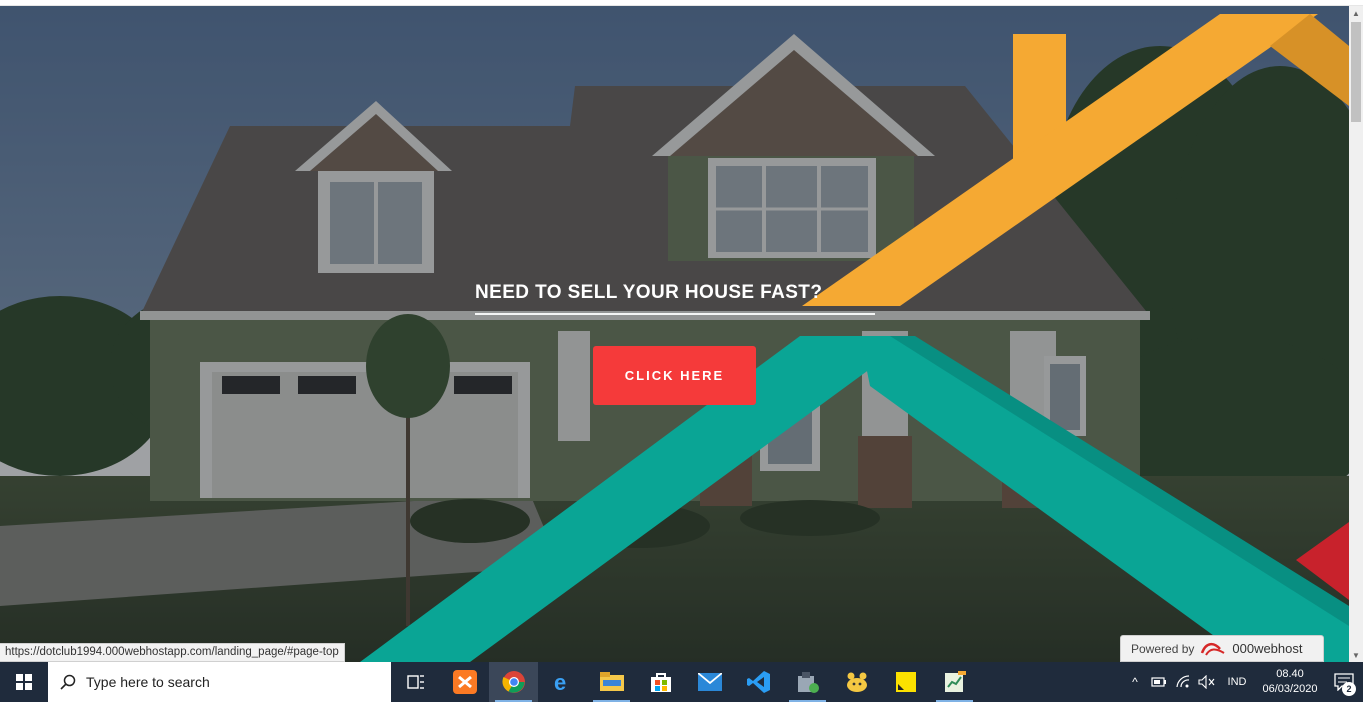 This screenshot has height=702, width=1363. I want to click on start-button, so click(24, 682).